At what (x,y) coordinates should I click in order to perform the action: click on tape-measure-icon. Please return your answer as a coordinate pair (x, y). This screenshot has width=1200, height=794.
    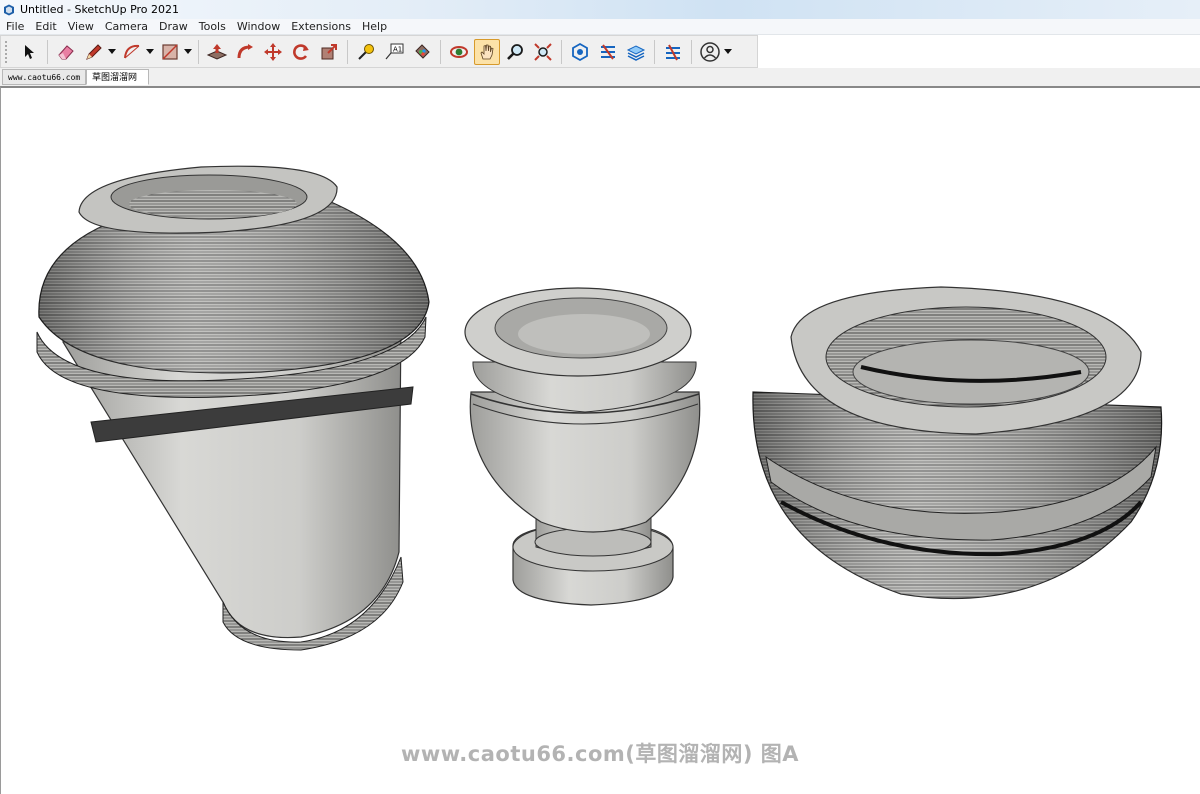
    Looking at the image, I should click on (366, 51).